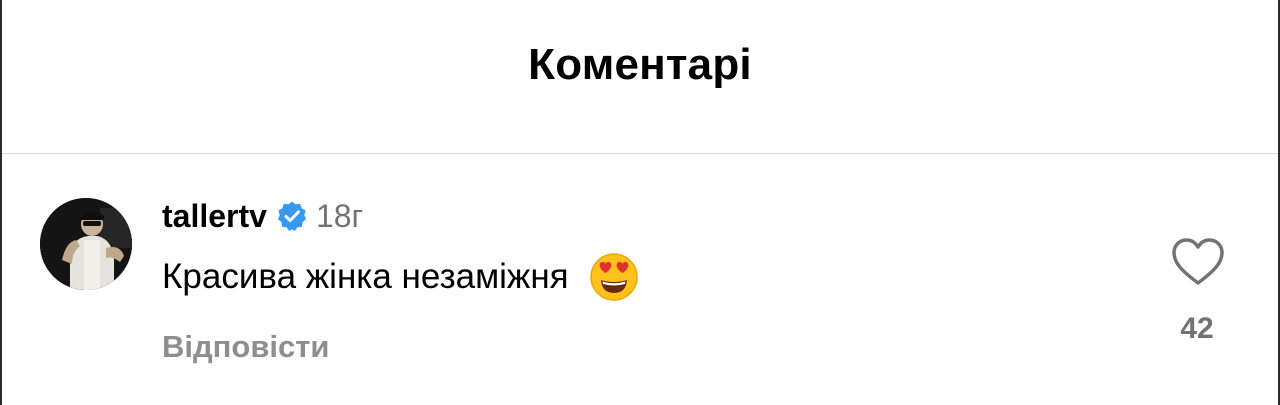 Image resolution: width=1280 pixels, height=405 pixels. What do you see at coordinates (292, 216) in the screenshot?
I see `verified-badge-icon` at bounding box center [292, 216].